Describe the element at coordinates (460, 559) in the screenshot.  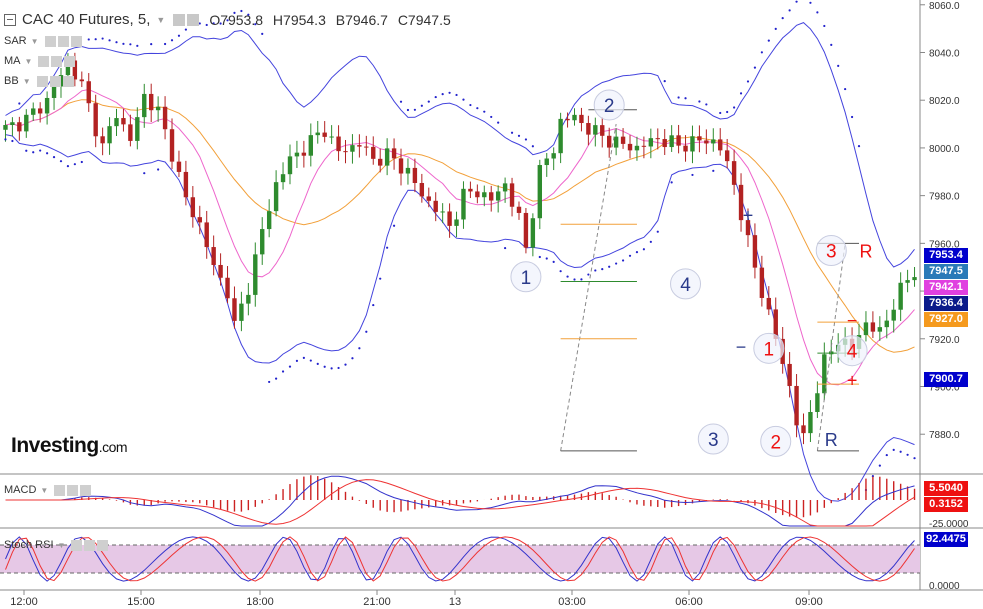
I see `stoch-band` at that location.